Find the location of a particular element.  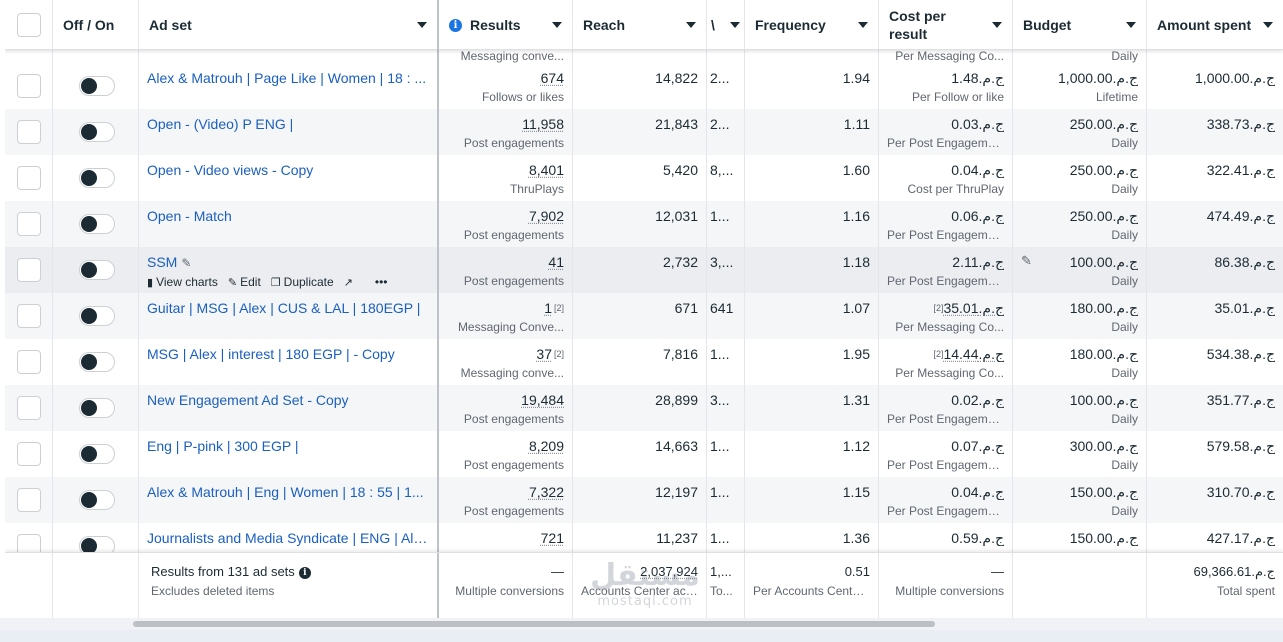

row-results: 19,484 Post engagements is located at coordinates (506, 408).